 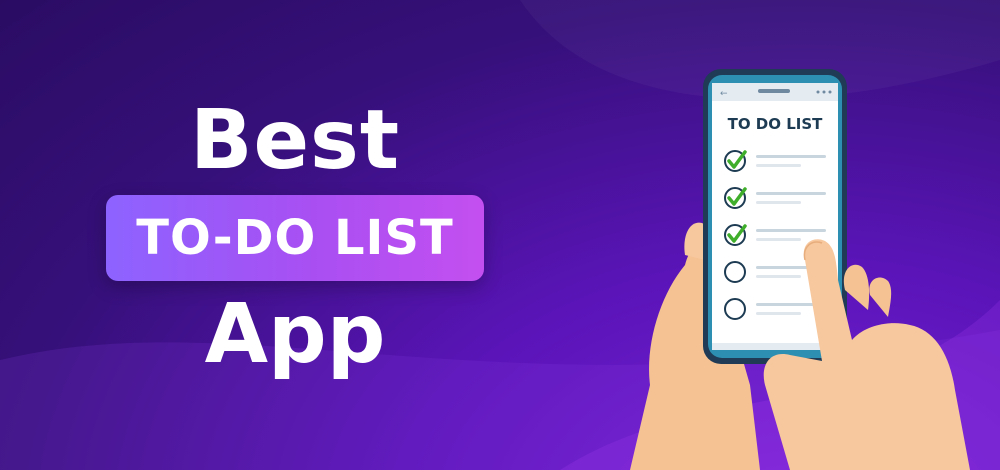 What do you see at coordinates (776, 124) in the screenshot?
I see `todo-list-title: TO DO LIST` at bounding box center [776, 124].